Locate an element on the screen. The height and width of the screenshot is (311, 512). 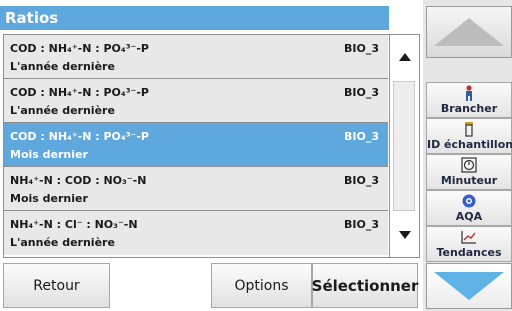
aqa-button: AQA is located at coordinates (469, 208).